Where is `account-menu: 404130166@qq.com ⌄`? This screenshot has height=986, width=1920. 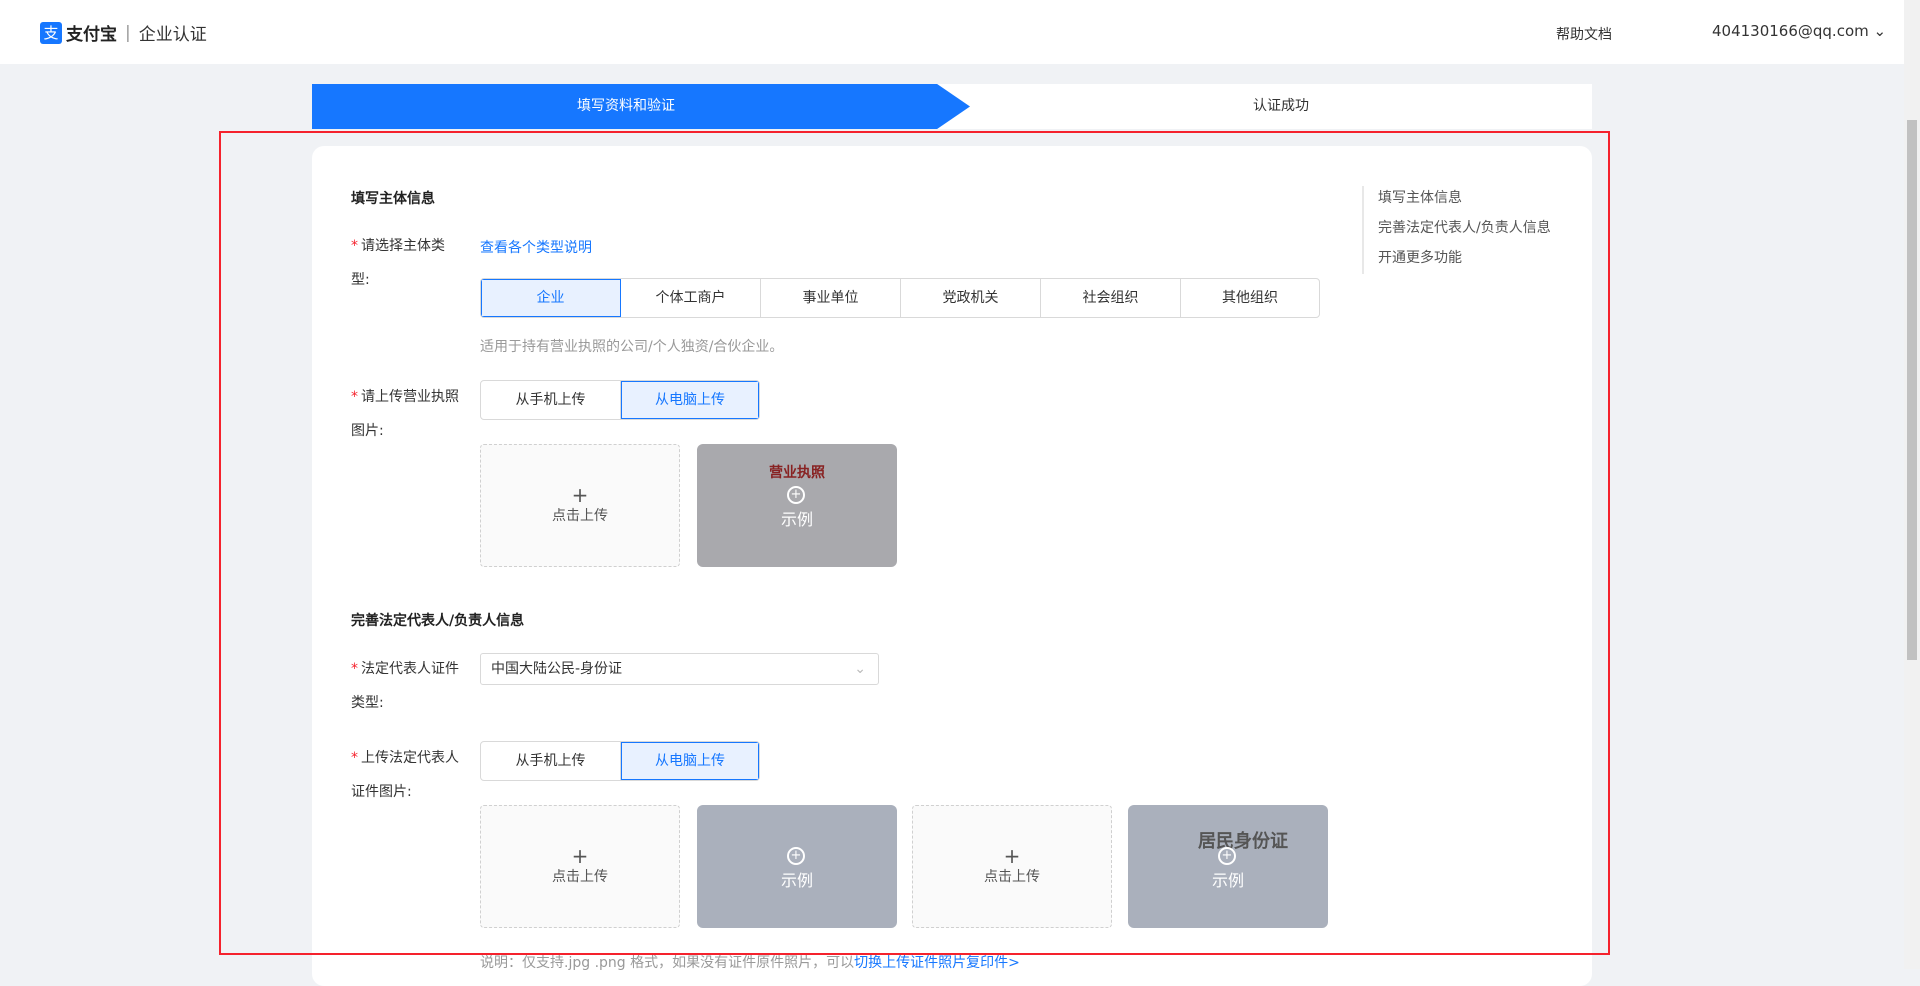 account-menu: 404130166@qq.com ⌄ is located at coordinates (1799, 31).